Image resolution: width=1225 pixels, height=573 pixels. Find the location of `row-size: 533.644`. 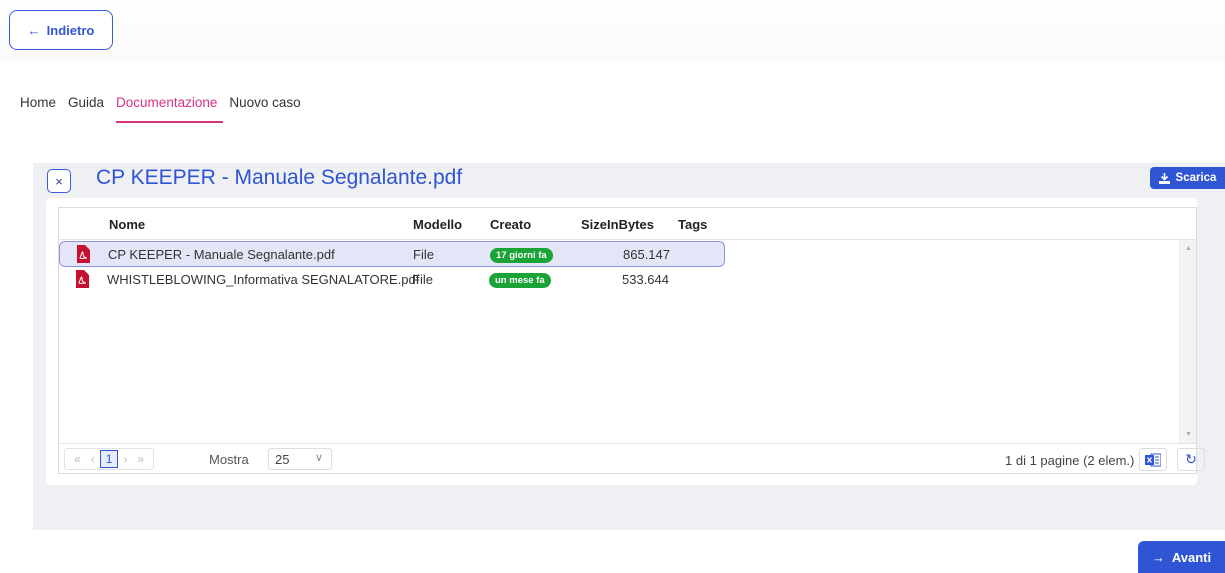

row-size: 533.644 is located at coordinates (645, 279).